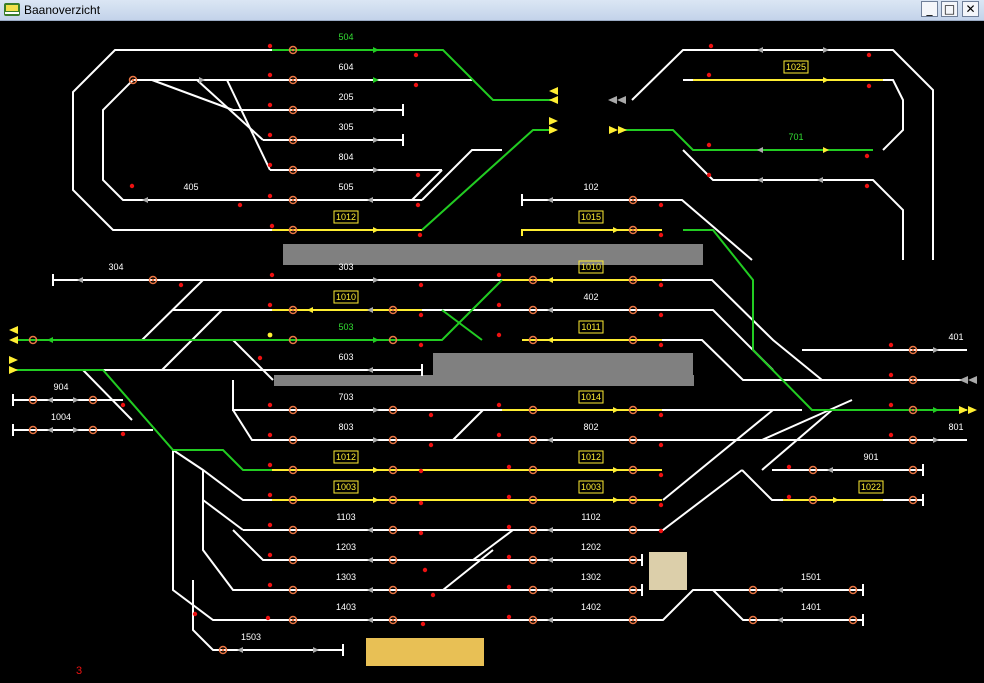  I want to click on label-603: 603, so click(345, 357).